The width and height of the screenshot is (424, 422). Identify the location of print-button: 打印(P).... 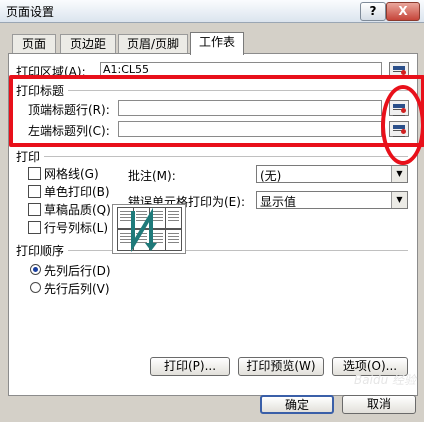
(190, 366).